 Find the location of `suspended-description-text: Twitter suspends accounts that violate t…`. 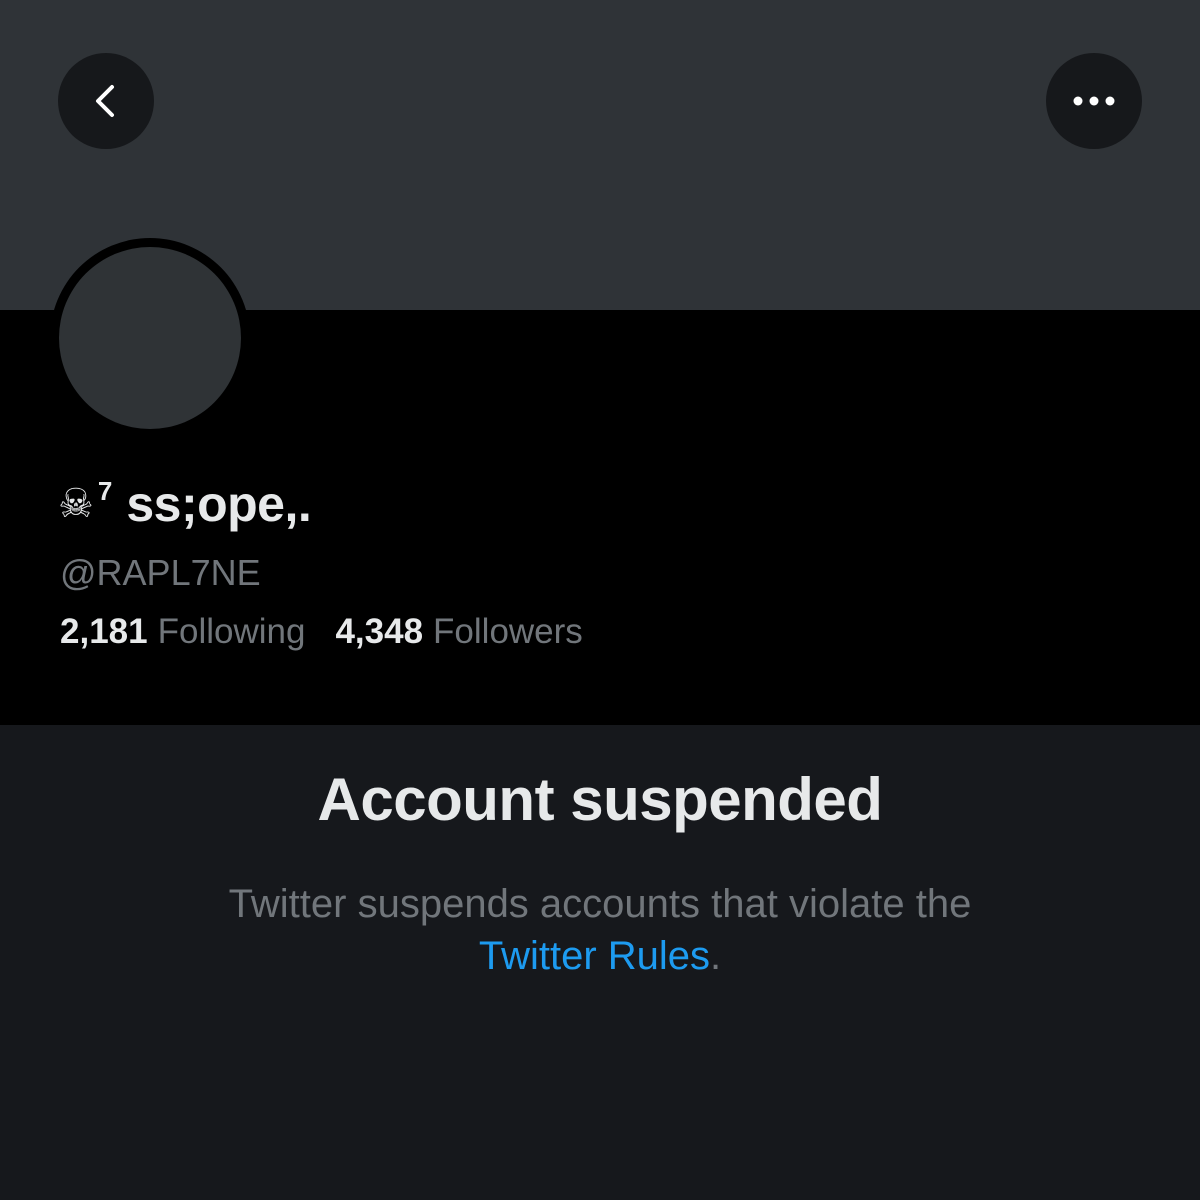

suspended-description-text: Twitter suspends accounts that violate t… is located at coordinates (600, 904).